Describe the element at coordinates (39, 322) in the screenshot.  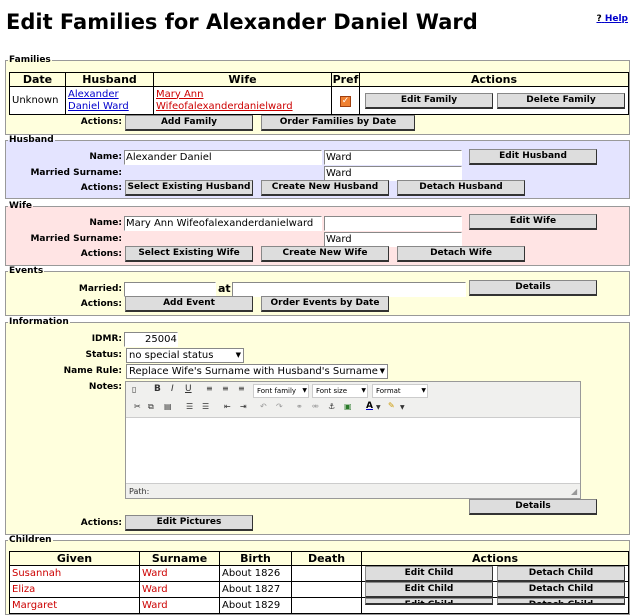
I see `information-legend: Information` at that location.